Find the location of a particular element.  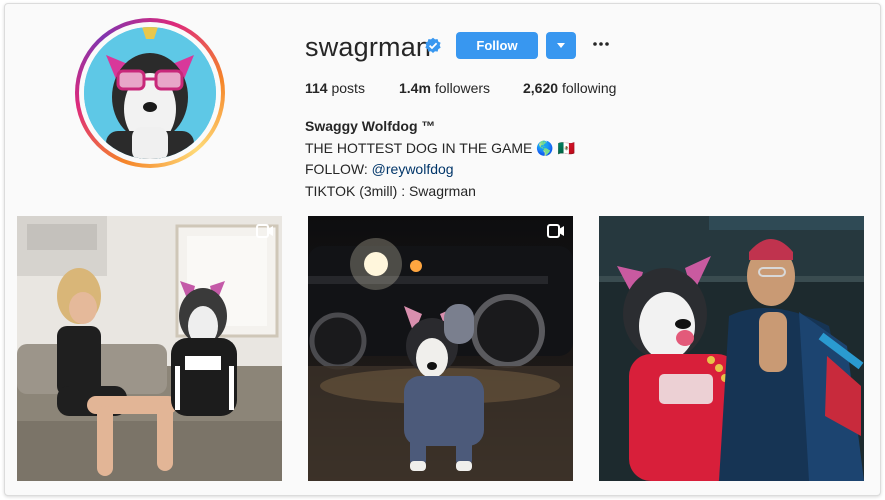

profile-full-name: Swaggy Wolfdog ™ is located at coordinates (370, 126).